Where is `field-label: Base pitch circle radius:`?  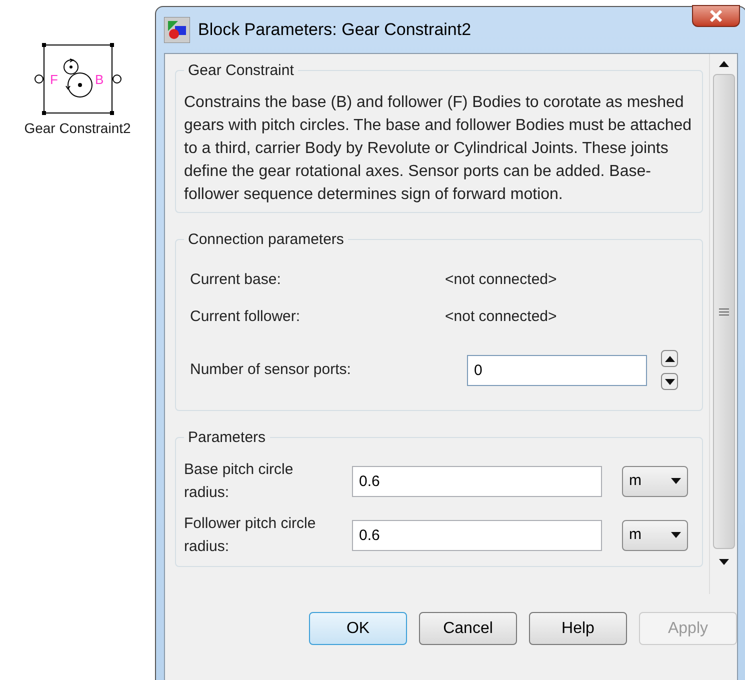 field-label: Base pitch circle radius: is located at coordinates (239, 481).